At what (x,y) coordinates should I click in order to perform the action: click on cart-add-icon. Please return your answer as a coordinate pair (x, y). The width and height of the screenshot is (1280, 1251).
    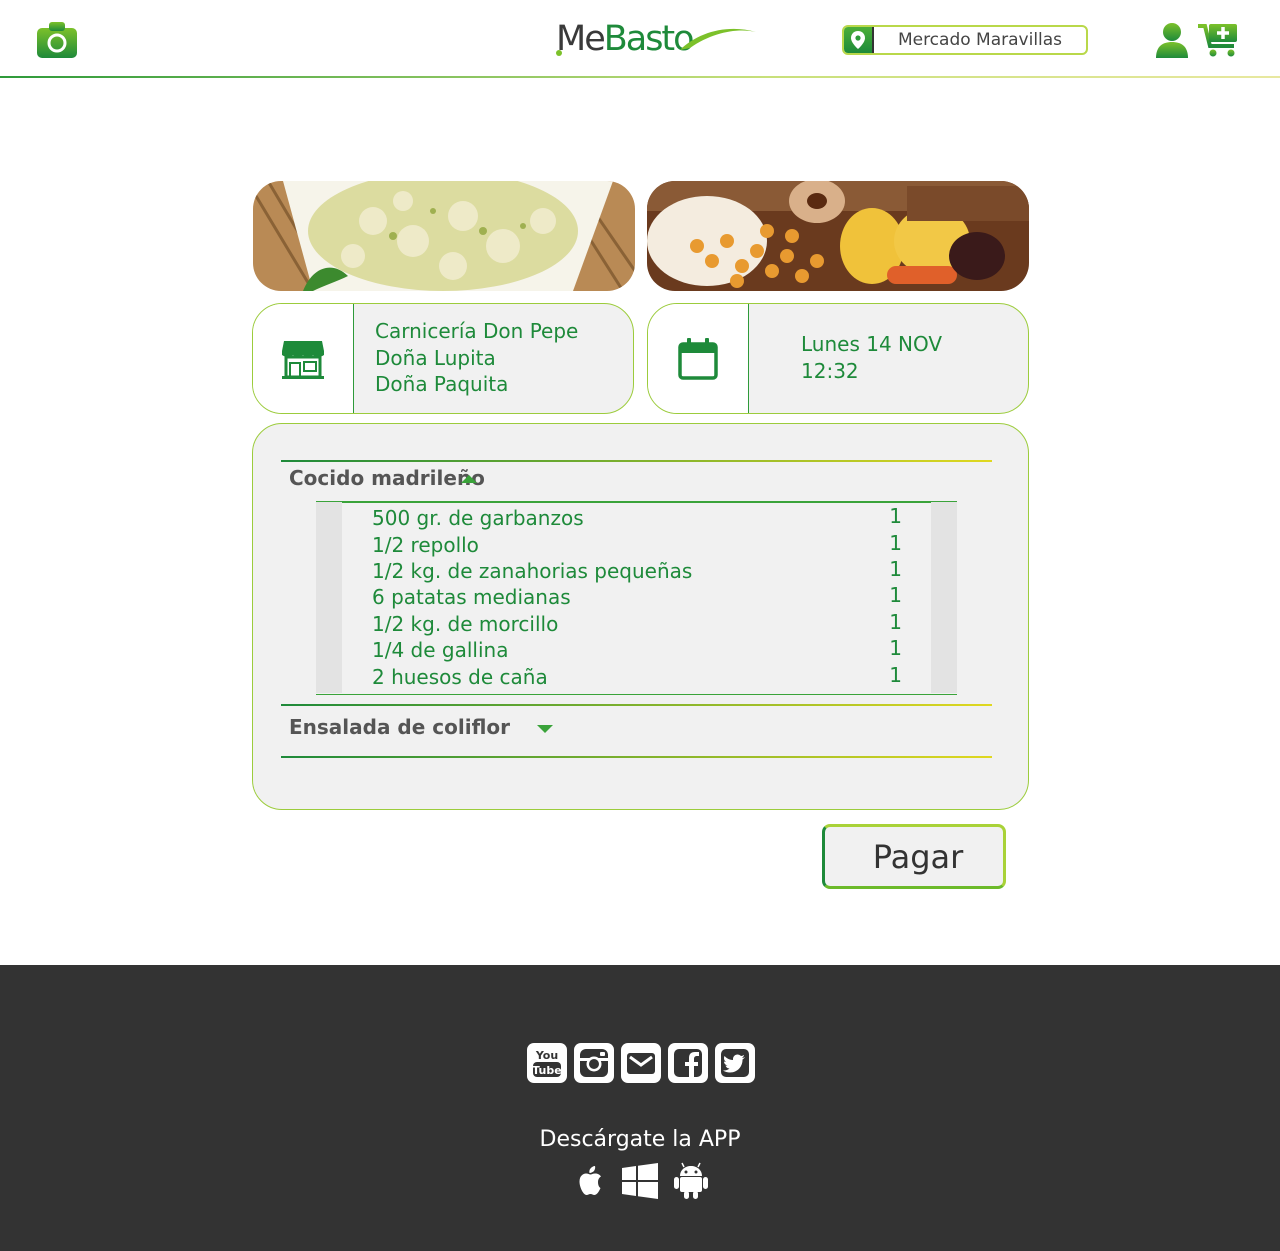
    Looking at the image, I should click on (1219, 40).